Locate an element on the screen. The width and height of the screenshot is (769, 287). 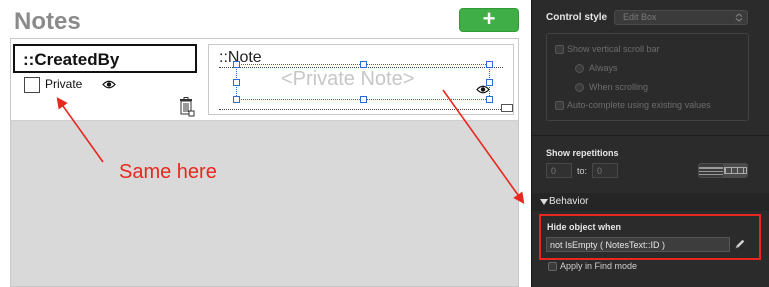
when-scrolling-option: When scrolling is located at coordinates (612, 87).